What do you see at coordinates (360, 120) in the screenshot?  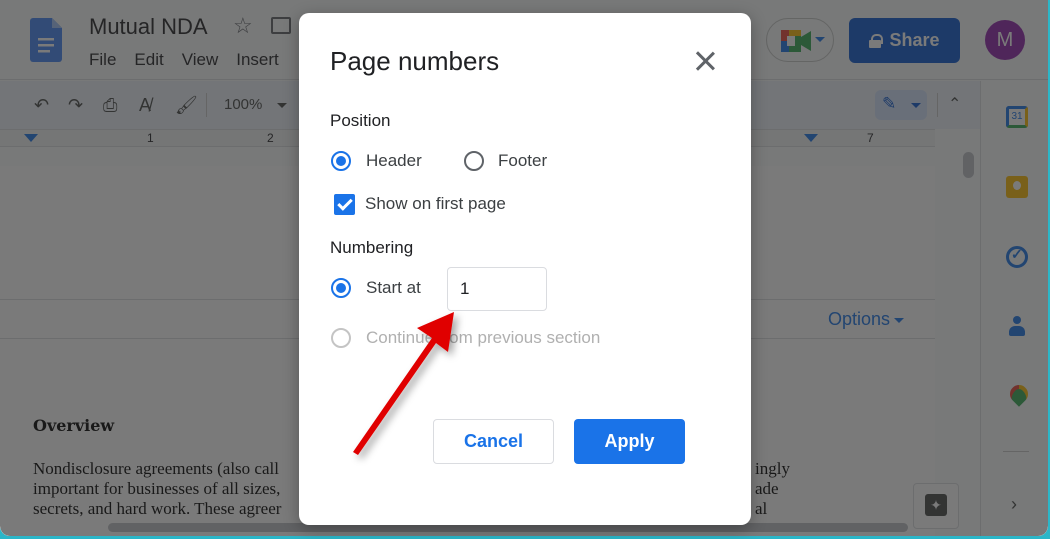 I see `position-label: Position` at bounding box center [360, 120].